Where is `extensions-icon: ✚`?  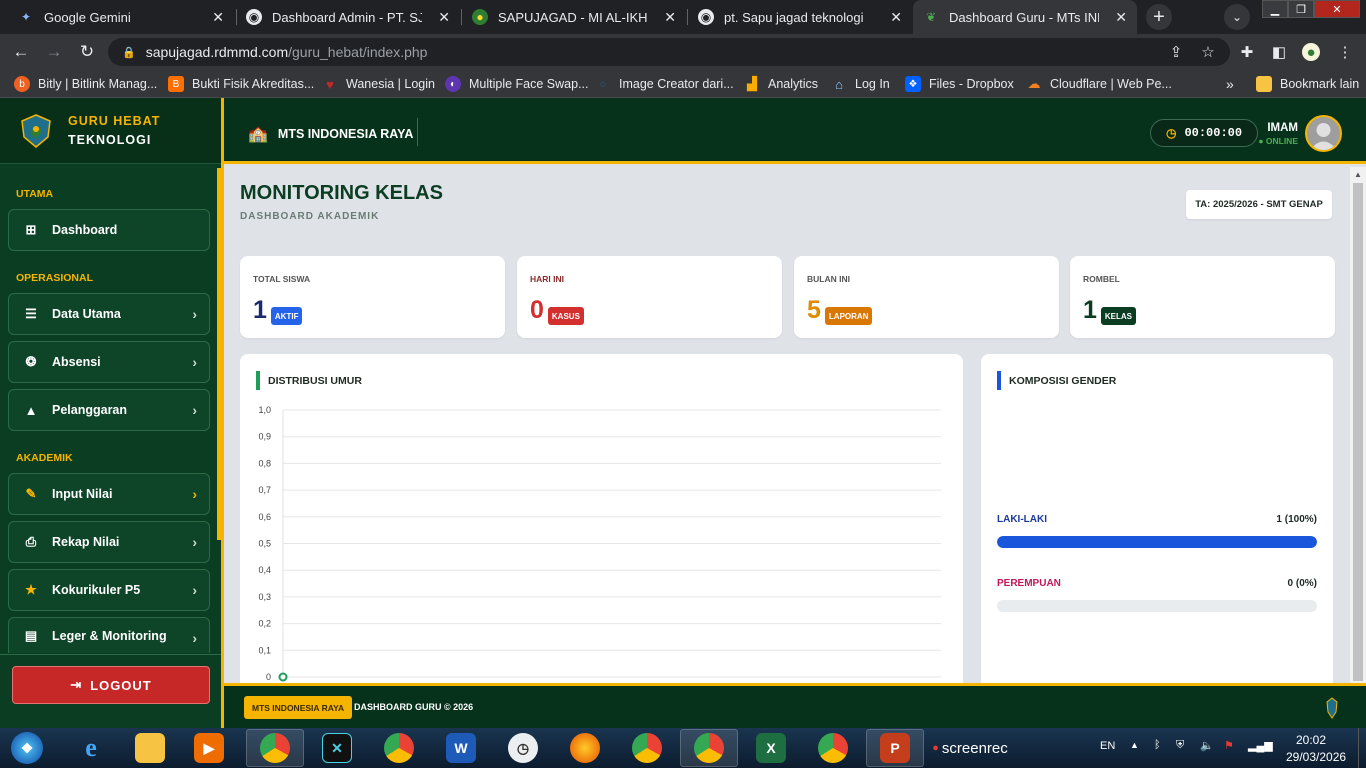 extensions-icon: ✚ is located at coordinates (1247, 52).